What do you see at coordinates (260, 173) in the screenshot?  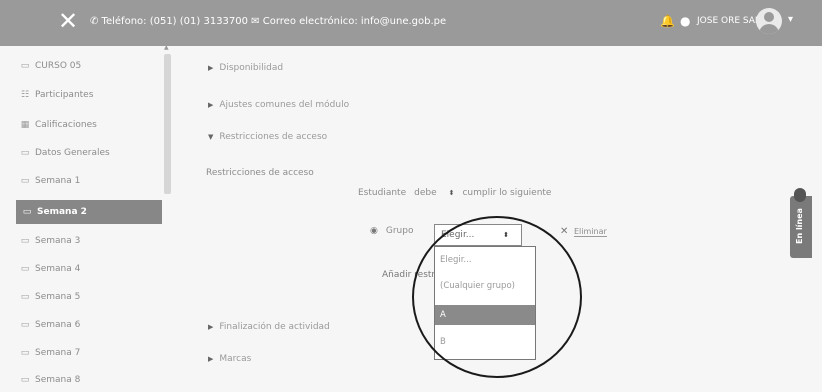 I see `restricciones-label: Restricciones de acceso` at bounding box center [260, 173].